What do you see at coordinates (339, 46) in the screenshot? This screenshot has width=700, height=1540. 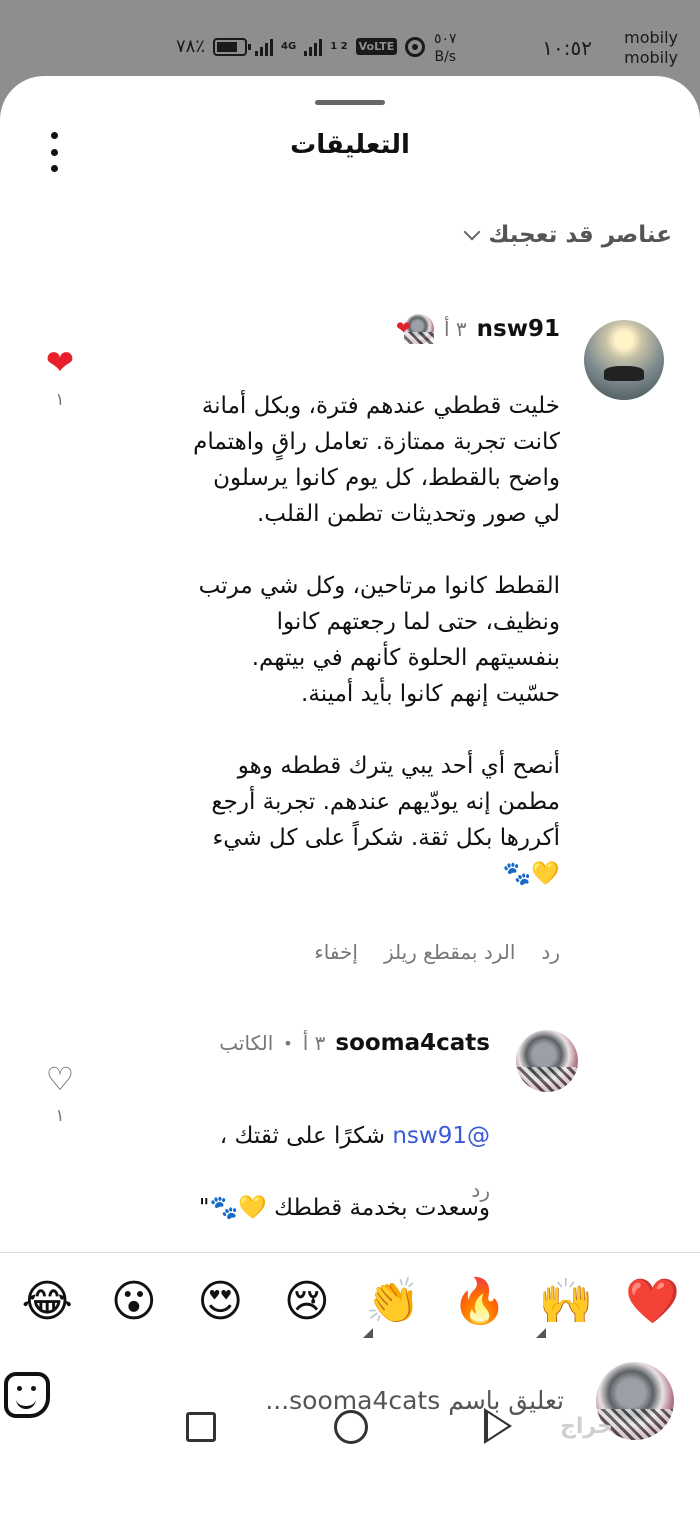 I see `sim-label: 1 2` at bounding box center [339, 46].